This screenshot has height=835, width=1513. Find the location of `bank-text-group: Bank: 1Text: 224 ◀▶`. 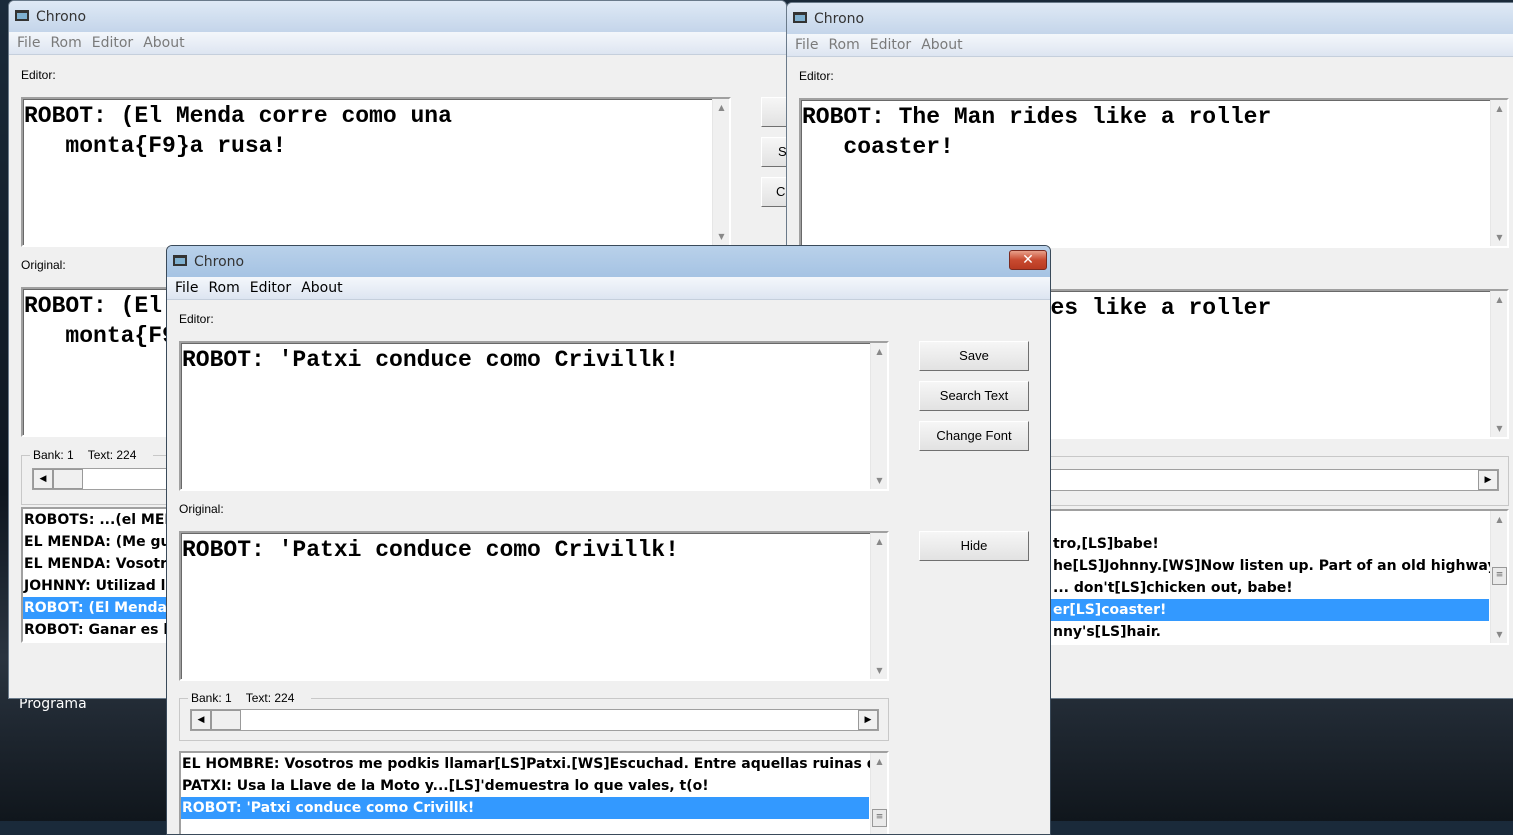

bank-text-group: Bank: 1Text: 224 ◀▶ is located at coordinates (534, 716).